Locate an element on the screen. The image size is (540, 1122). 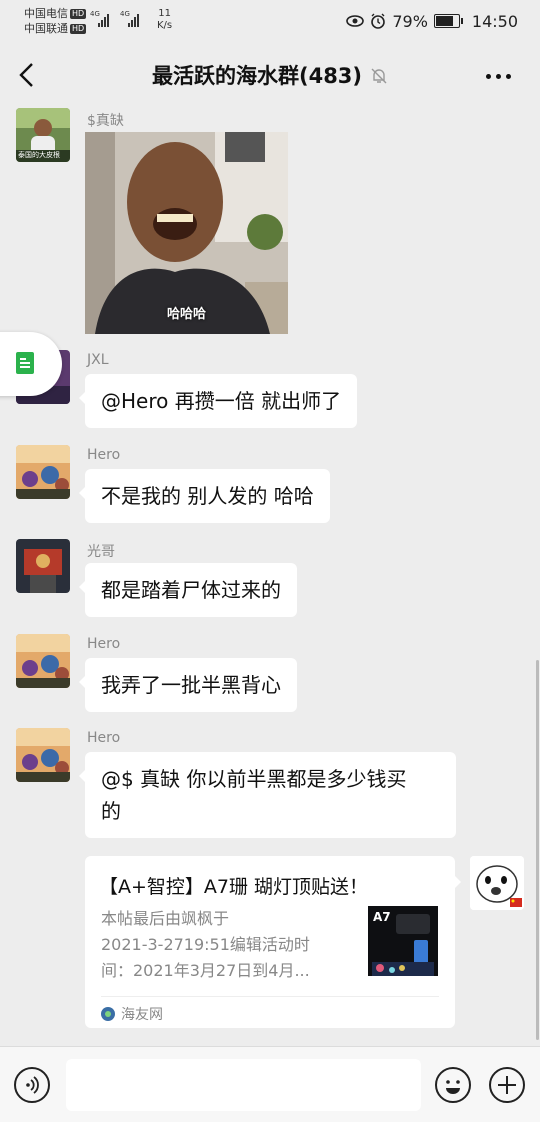
plus-icon is located at coordinates (507, 1085).